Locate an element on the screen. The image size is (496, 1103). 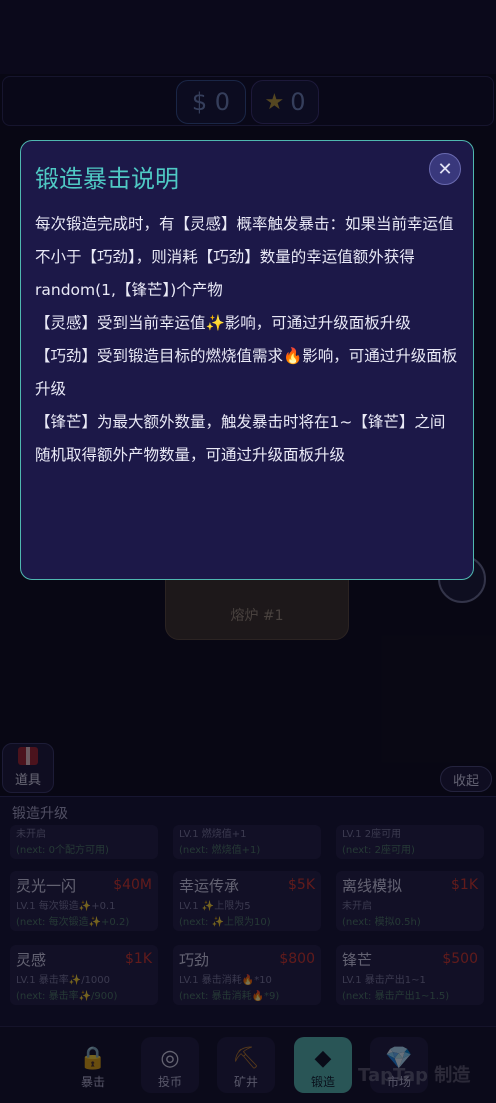
card-next: (next: 暴击率✨/900) is located at coordinates (67, 996).